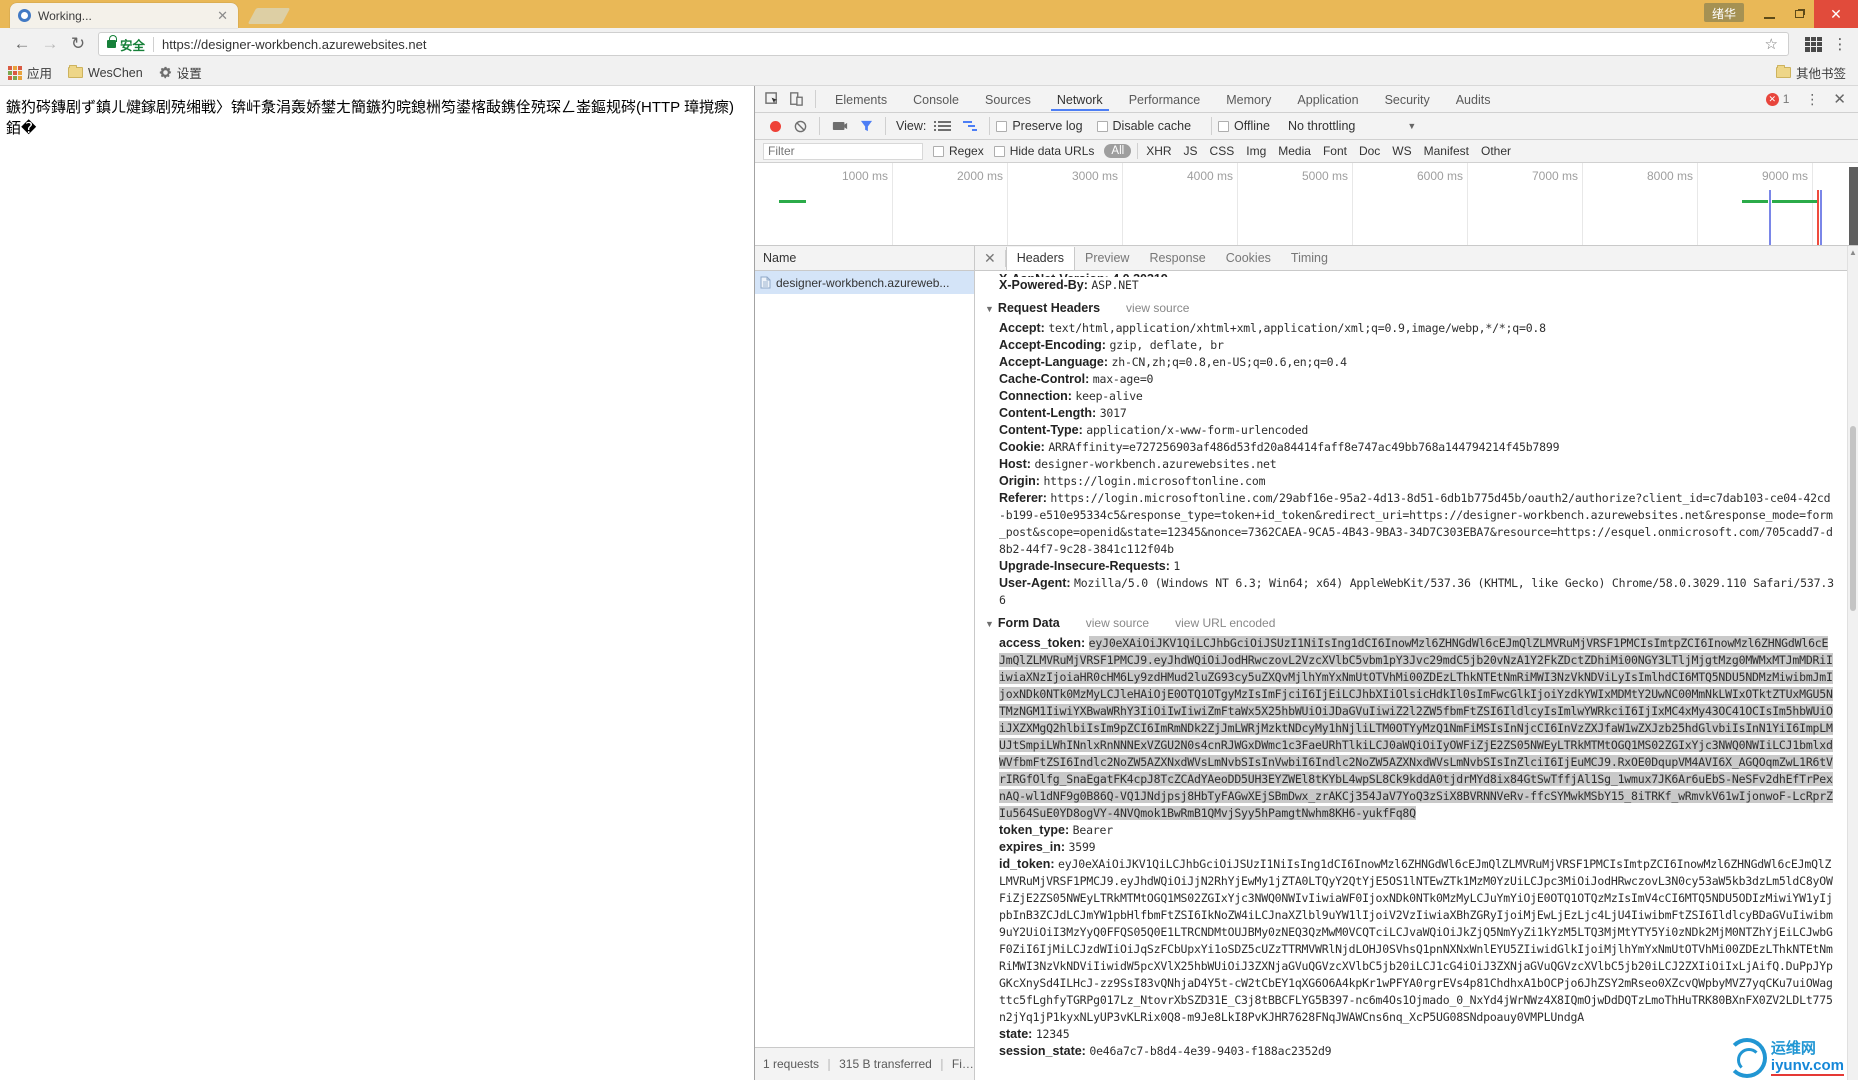  What do you see at coordinates (866, 126) in the screenshot?
I see `filter-icon` at bounding box center [866, 126].